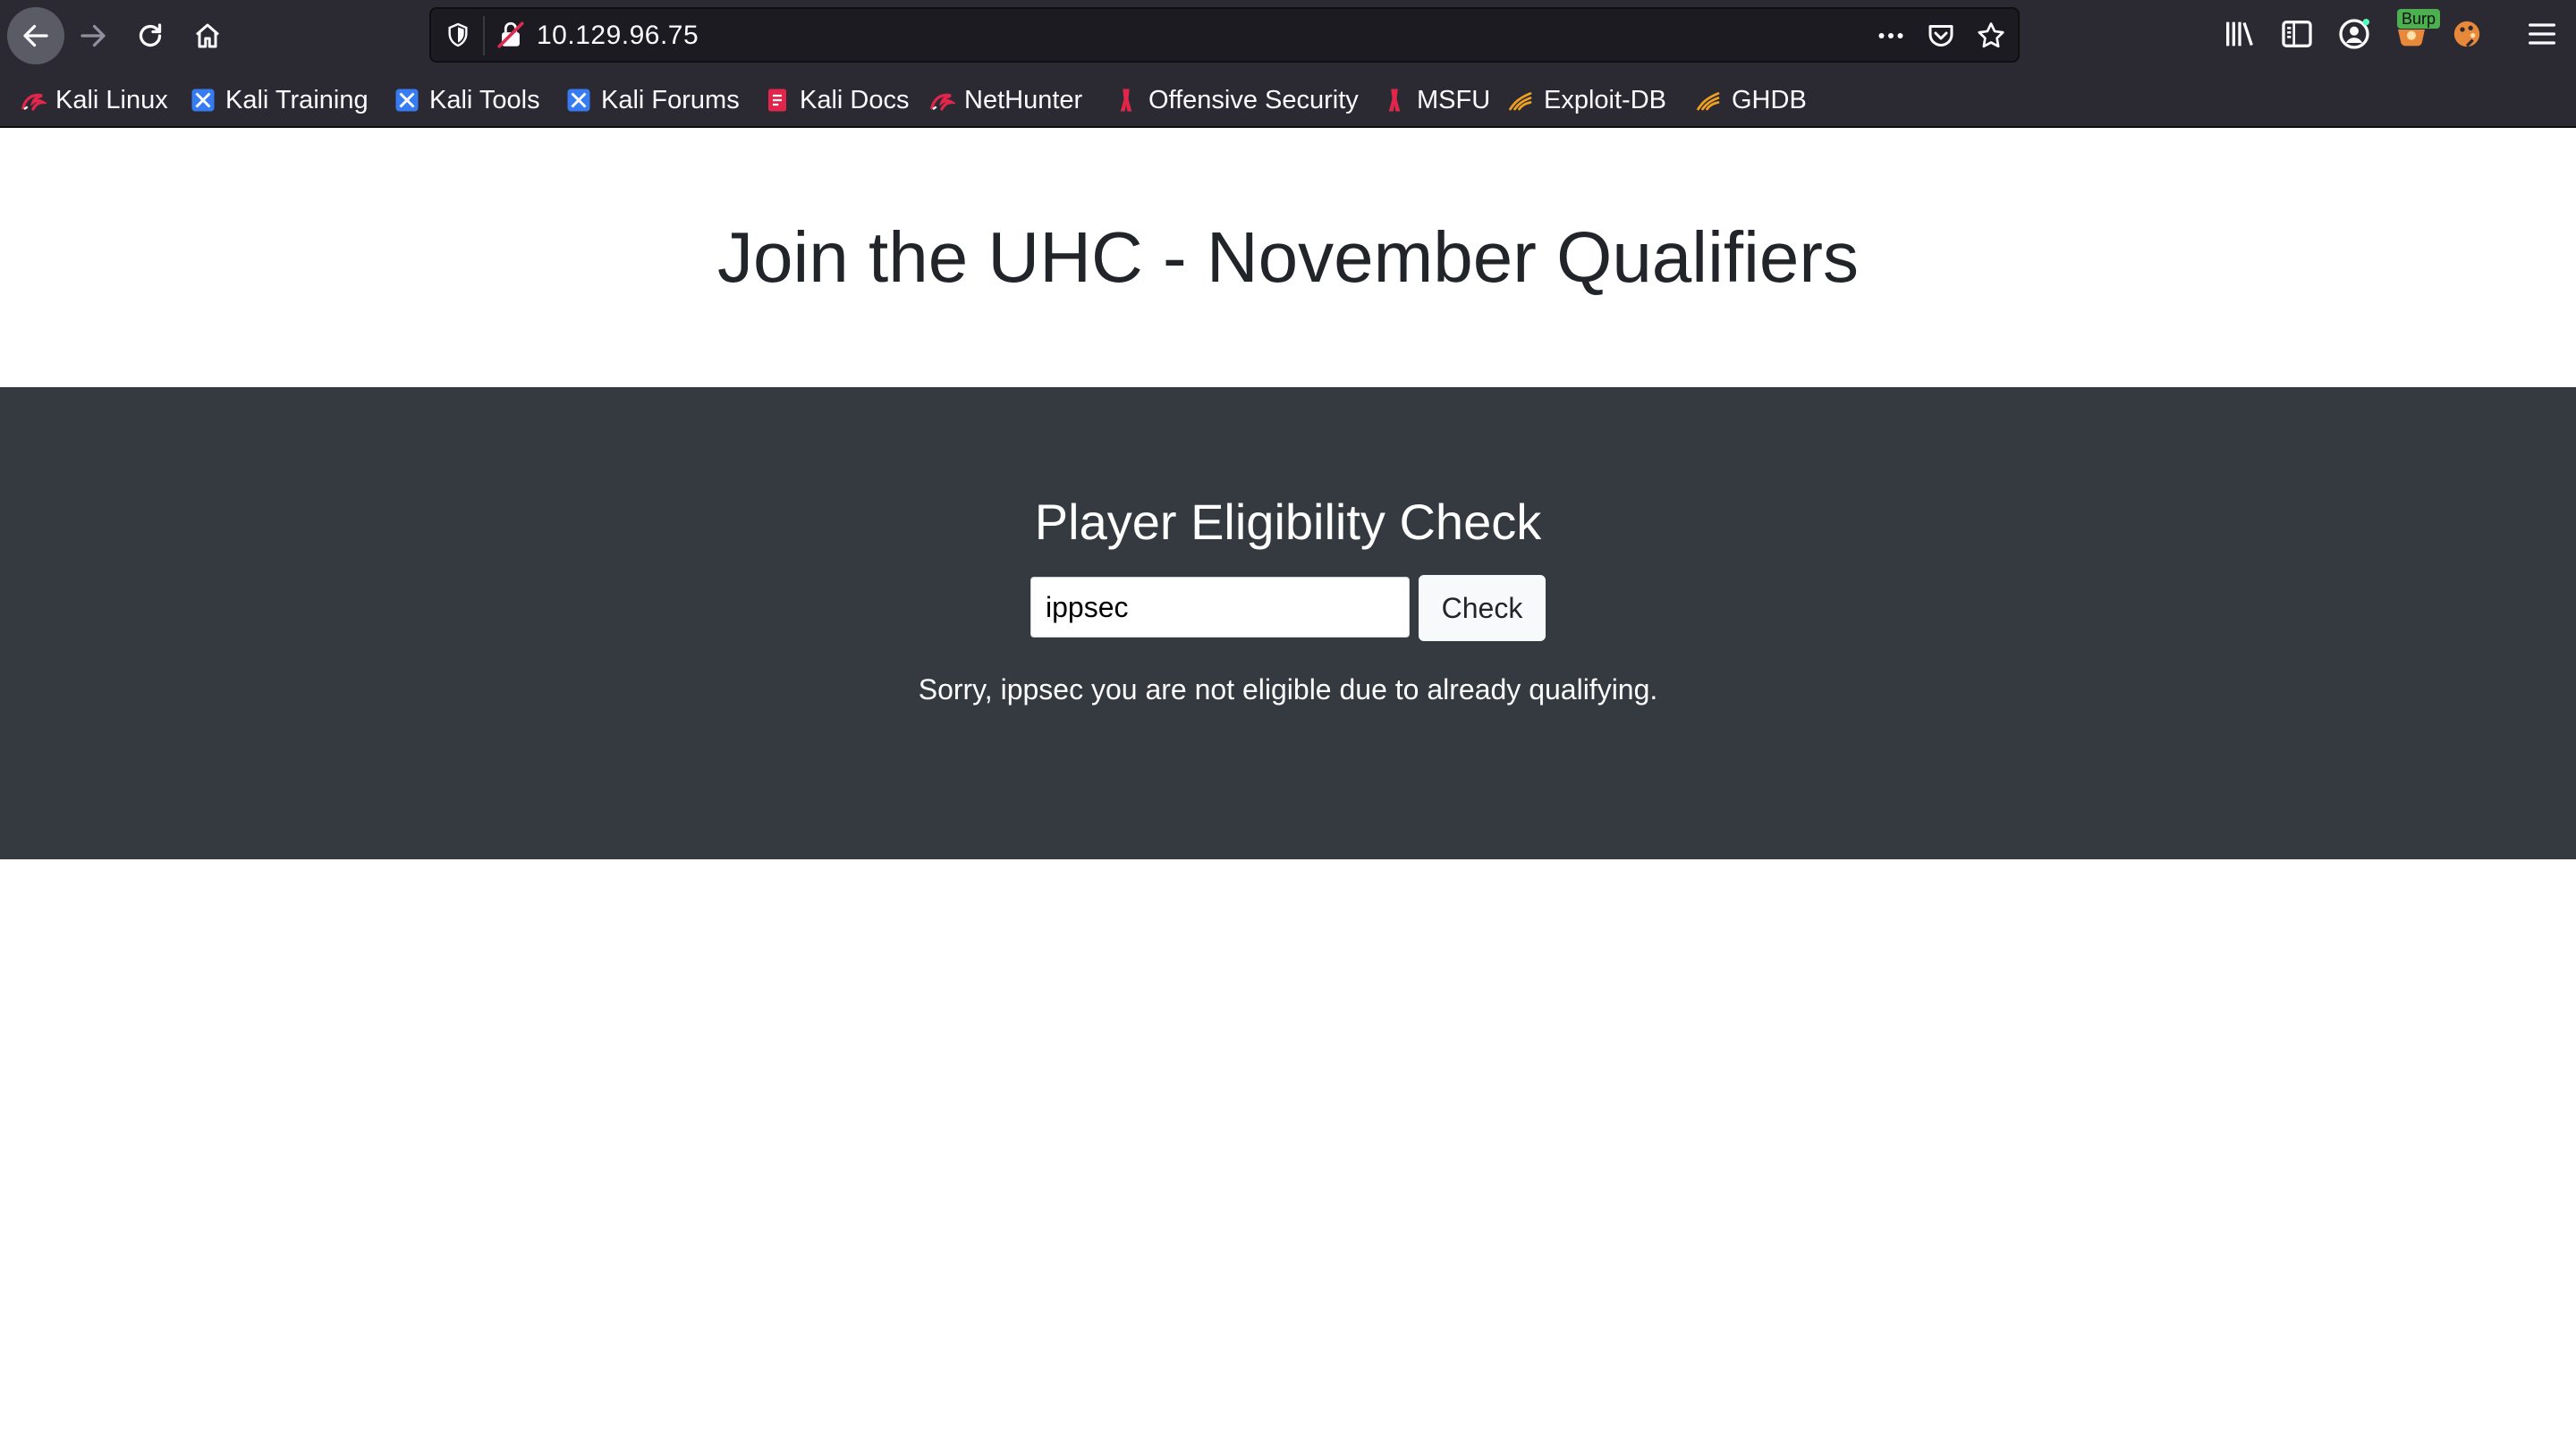 This screenshot has width=2576, height=1445. I want to click on burp-badge: Burp, so click(2419, 19).